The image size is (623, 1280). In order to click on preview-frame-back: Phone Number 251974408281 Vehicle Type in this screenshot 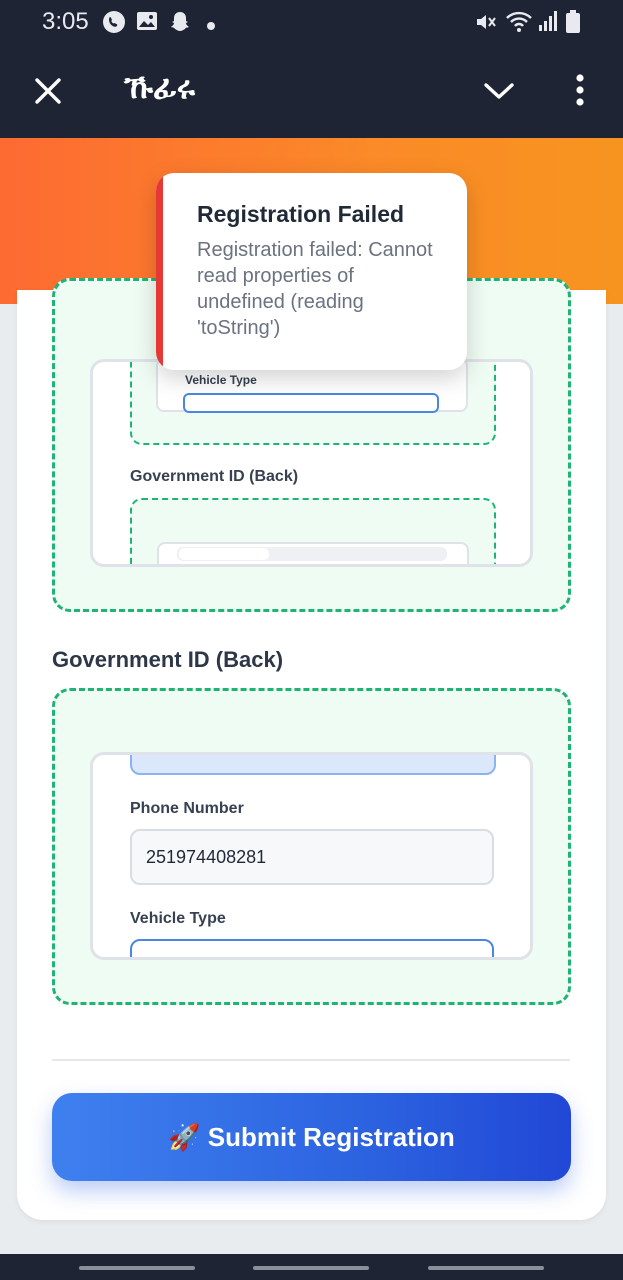, I will do `click(311, 856)`.